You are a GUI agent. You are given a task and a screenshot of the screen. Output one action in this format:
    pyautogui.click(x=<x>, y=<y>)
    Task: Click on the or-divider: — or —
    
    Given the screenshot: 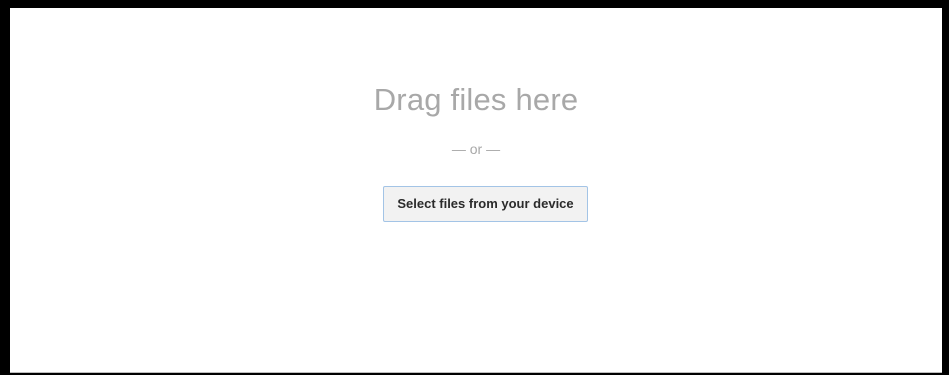 What is the action you would take?
    pyautogui.click(x=476, y=149)
    